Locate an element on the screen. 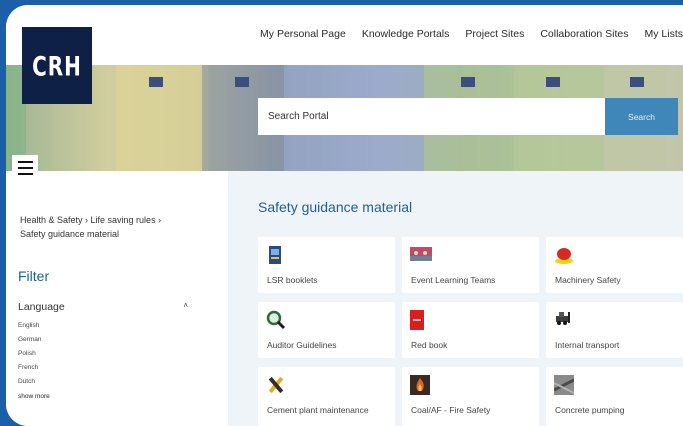 The image size is (683, 426). nav-link-personal-page: My Personal Page is located at coordinates (303, 34).